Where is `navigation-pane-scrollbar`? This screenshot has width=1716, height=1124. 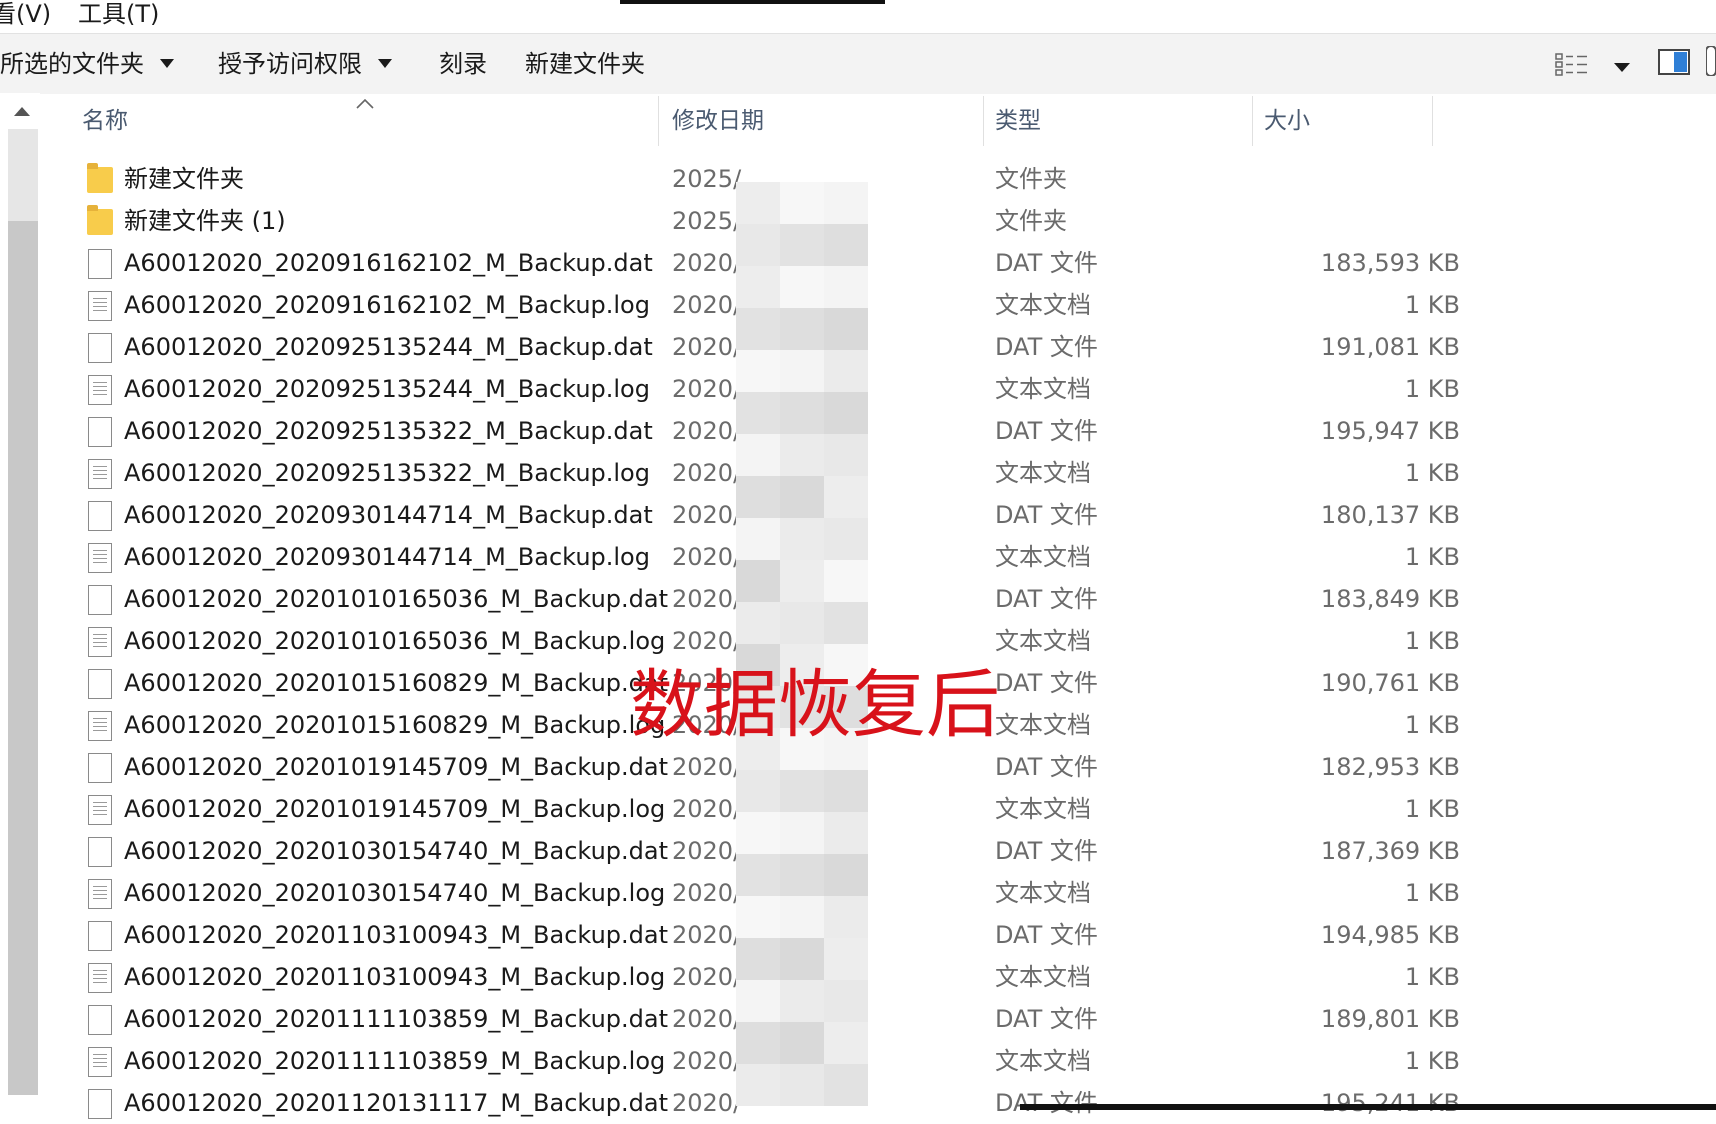 navigation-pane-scrollbar is located at coordinates (20, 601).